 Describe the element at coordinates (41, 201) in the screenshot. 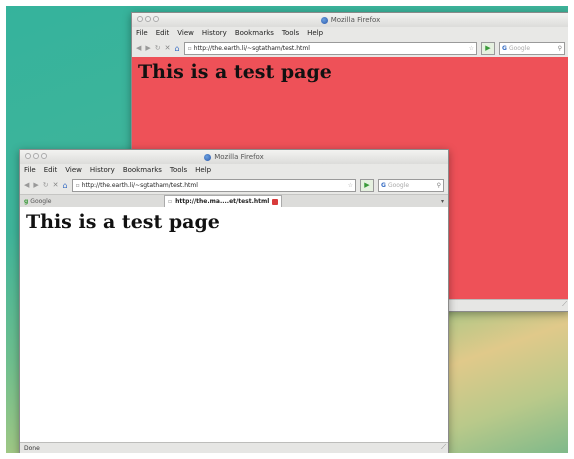

I see `tab-label: Google` at that location.